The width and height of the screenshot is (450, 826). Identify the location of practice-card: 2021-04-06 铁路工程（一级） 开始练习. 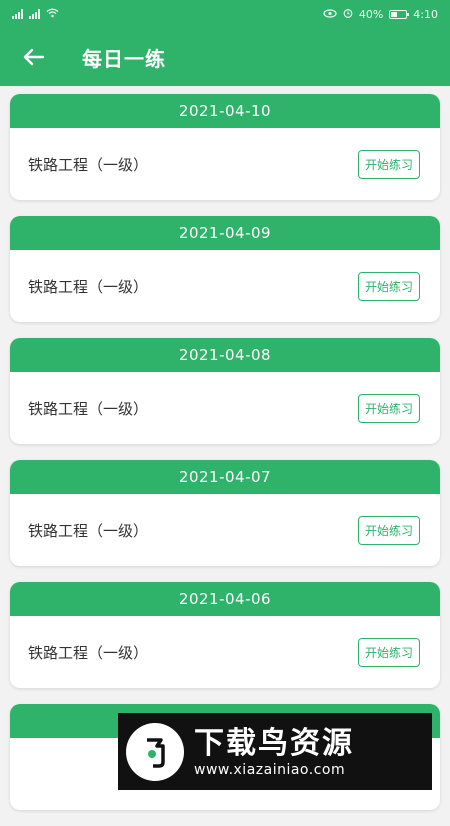
(225, 635).